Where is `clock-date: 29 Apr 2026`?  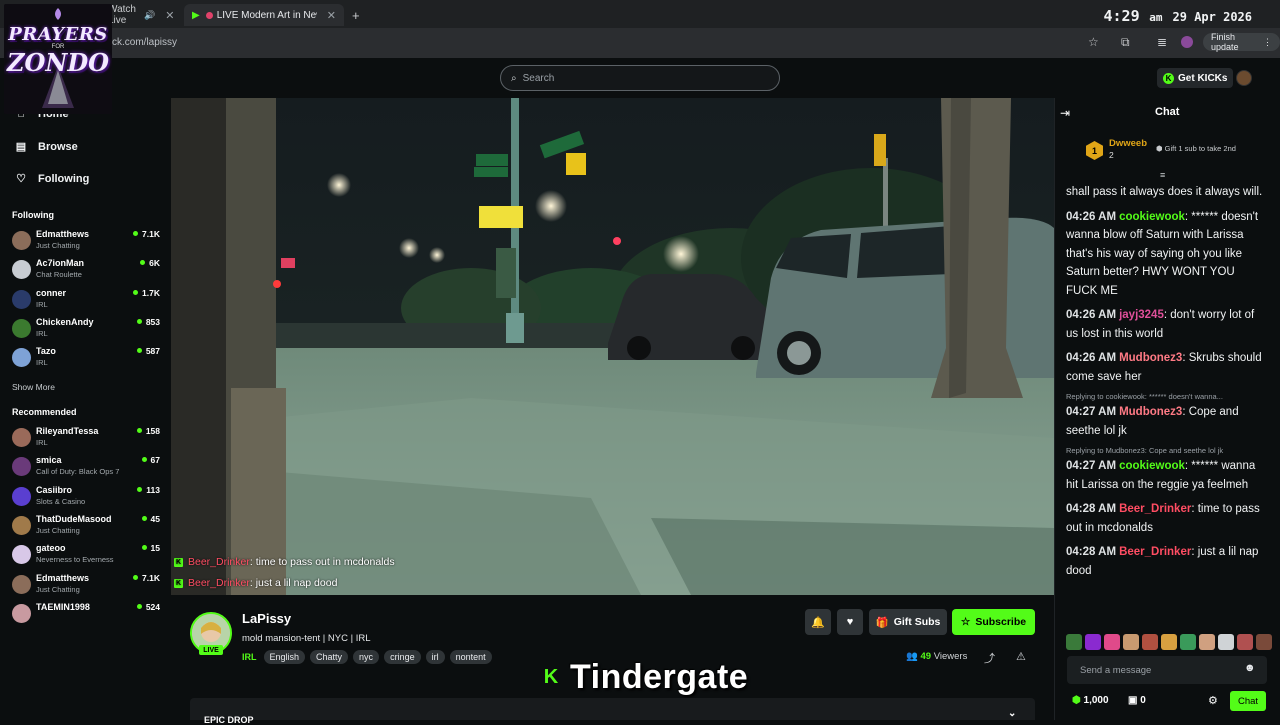
clock-date: 29 Apr 2026 is located at coordinates (1212, 17).